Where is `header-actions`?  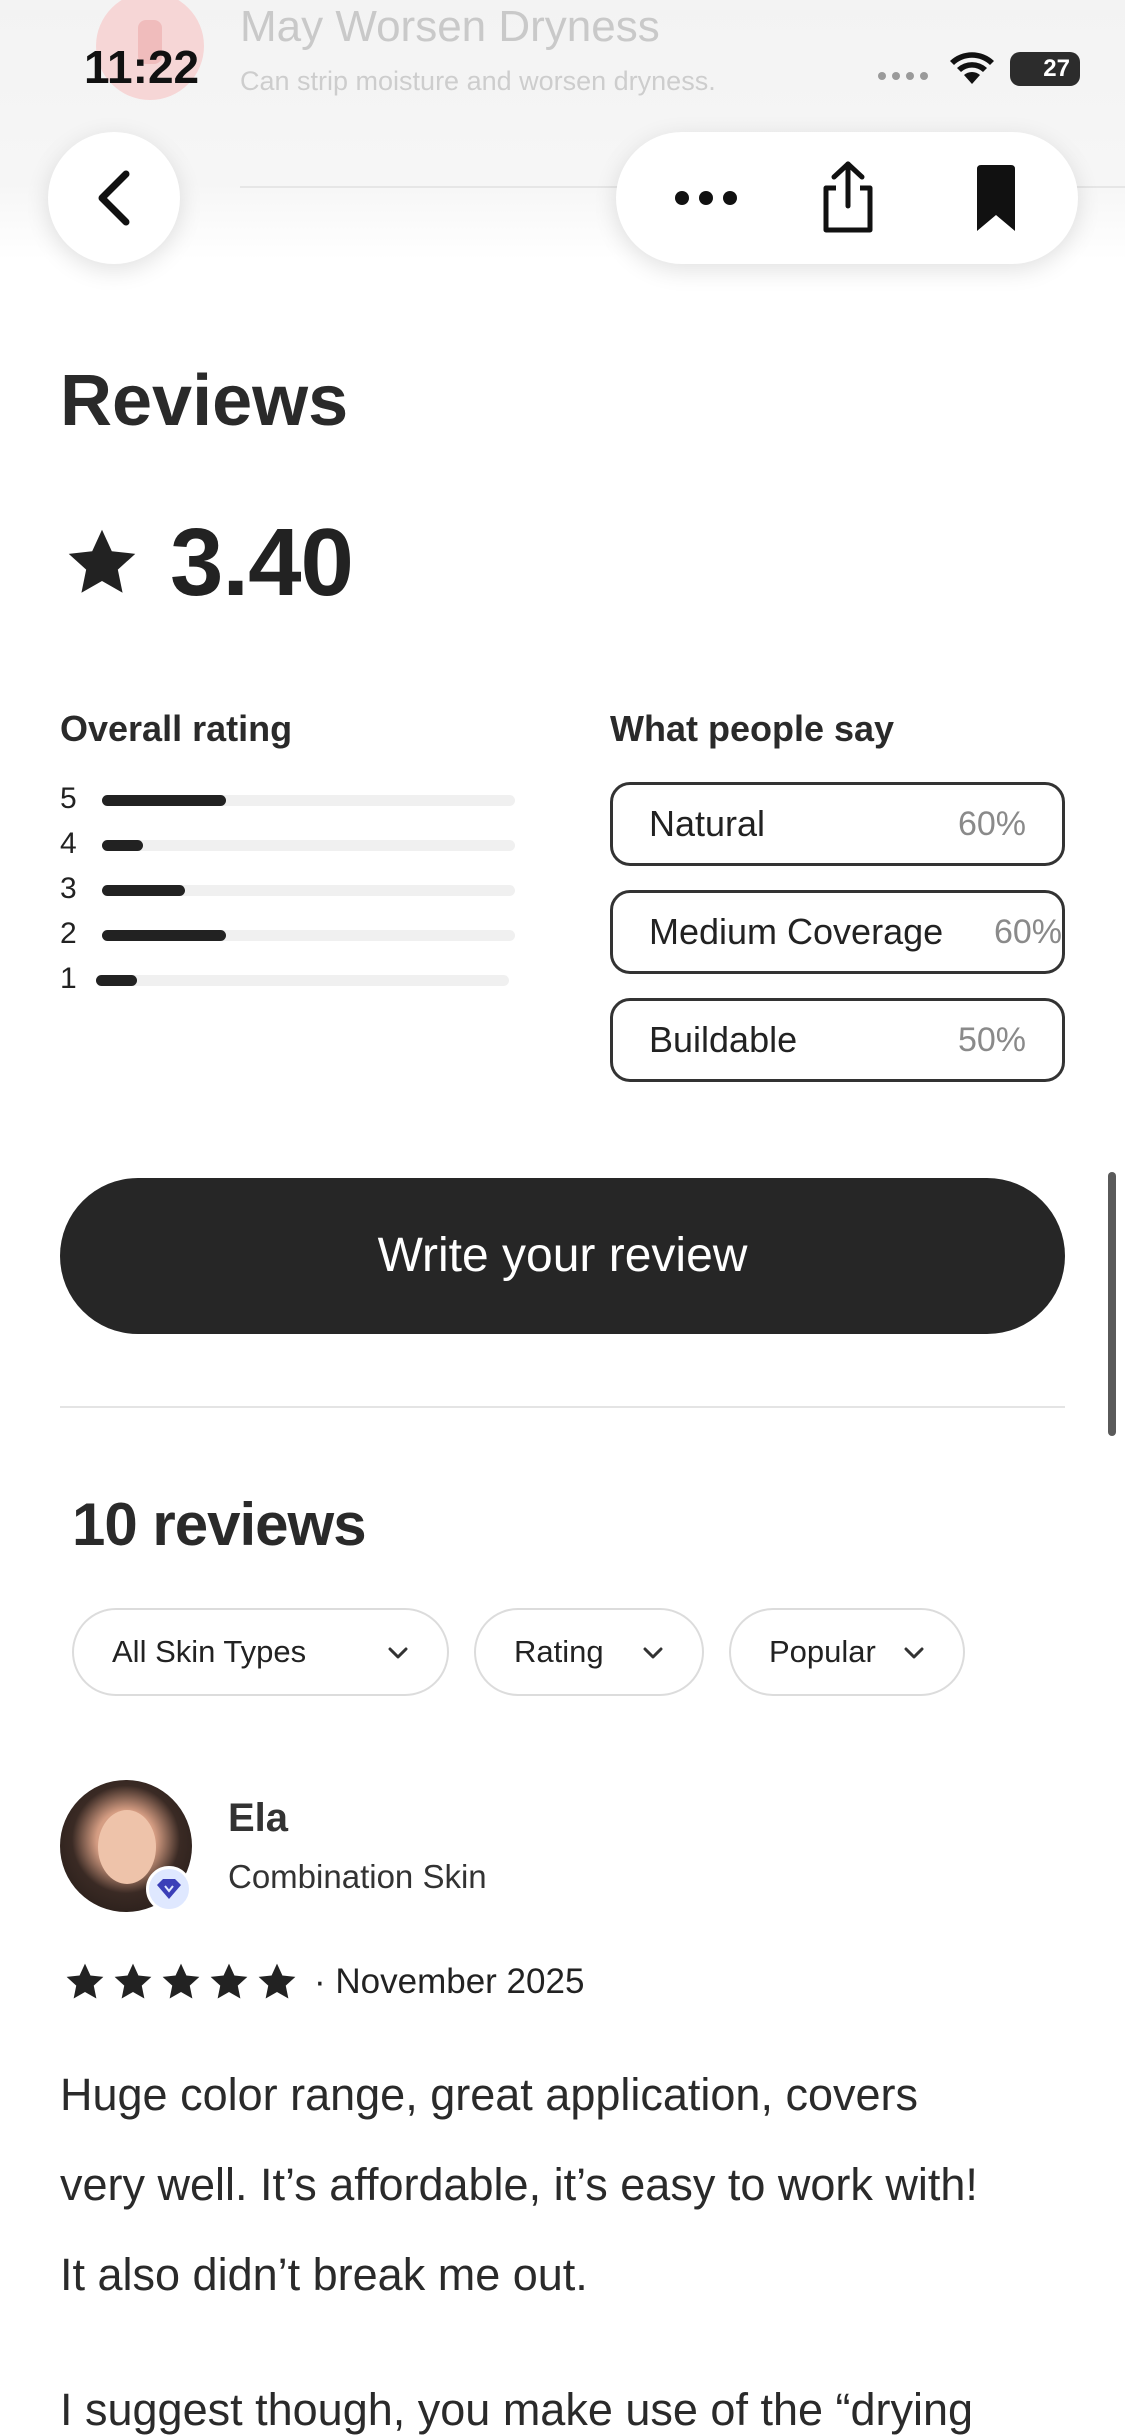 header-actions is located at coordinates (847, 198).